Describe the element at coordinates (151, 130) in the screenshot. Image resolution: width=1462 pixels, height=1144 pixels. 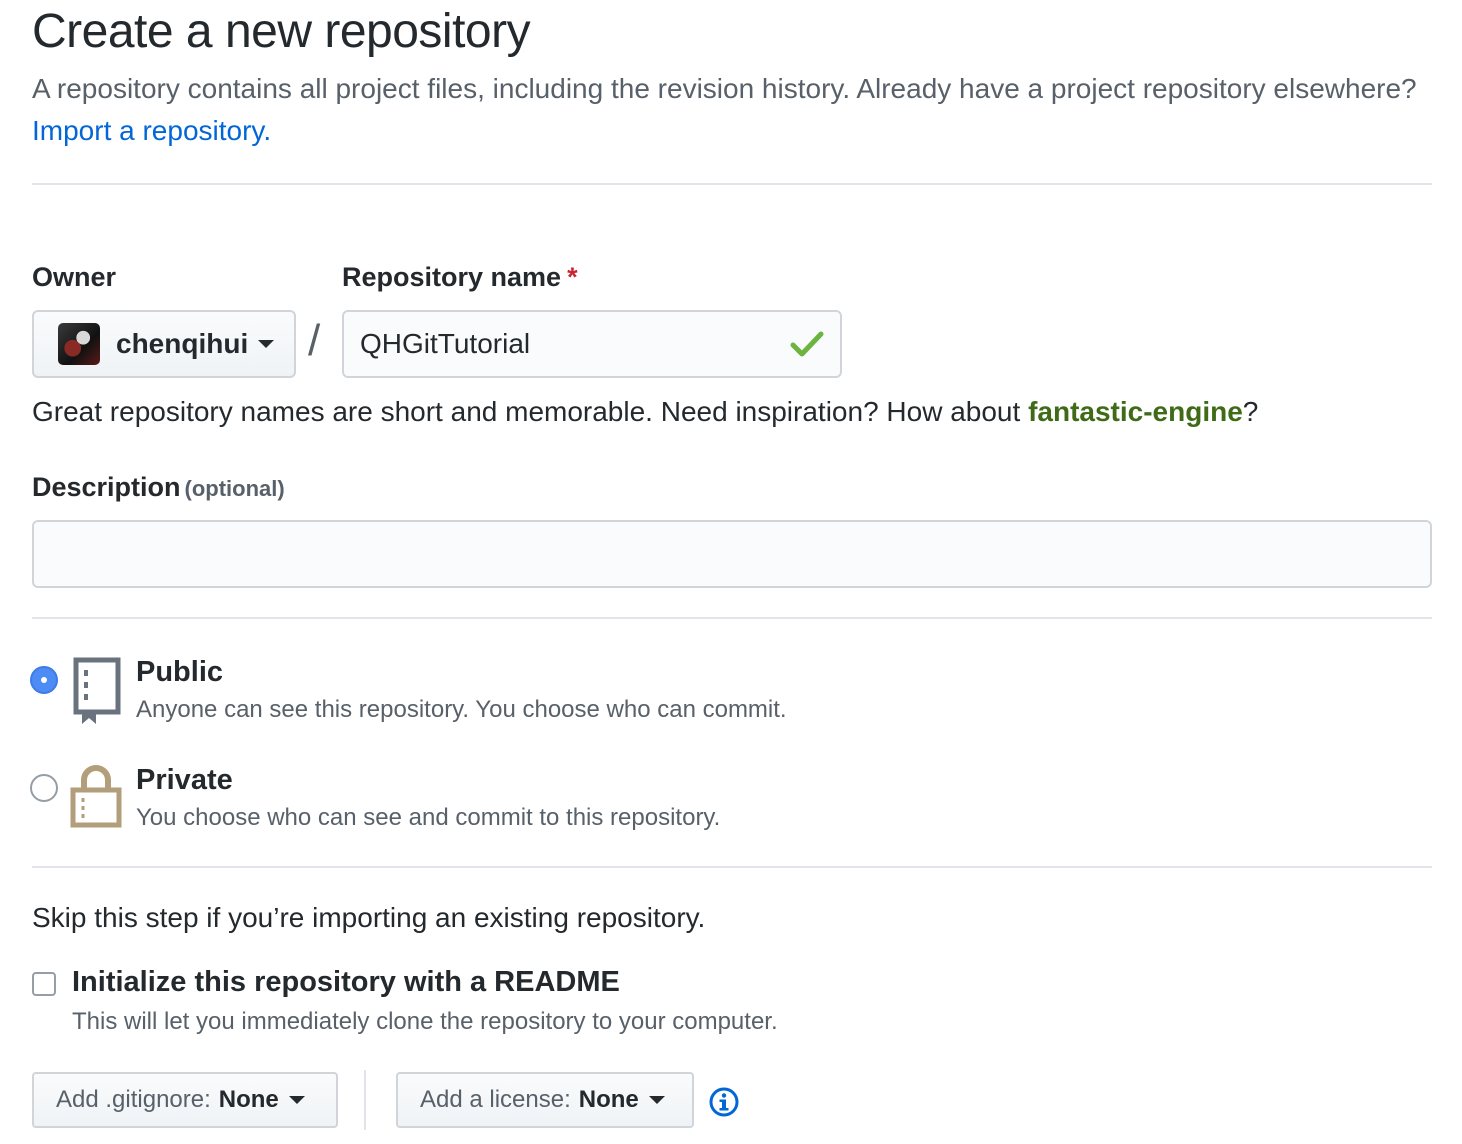
I see `import-repository-link: Import a repository.` at that location.